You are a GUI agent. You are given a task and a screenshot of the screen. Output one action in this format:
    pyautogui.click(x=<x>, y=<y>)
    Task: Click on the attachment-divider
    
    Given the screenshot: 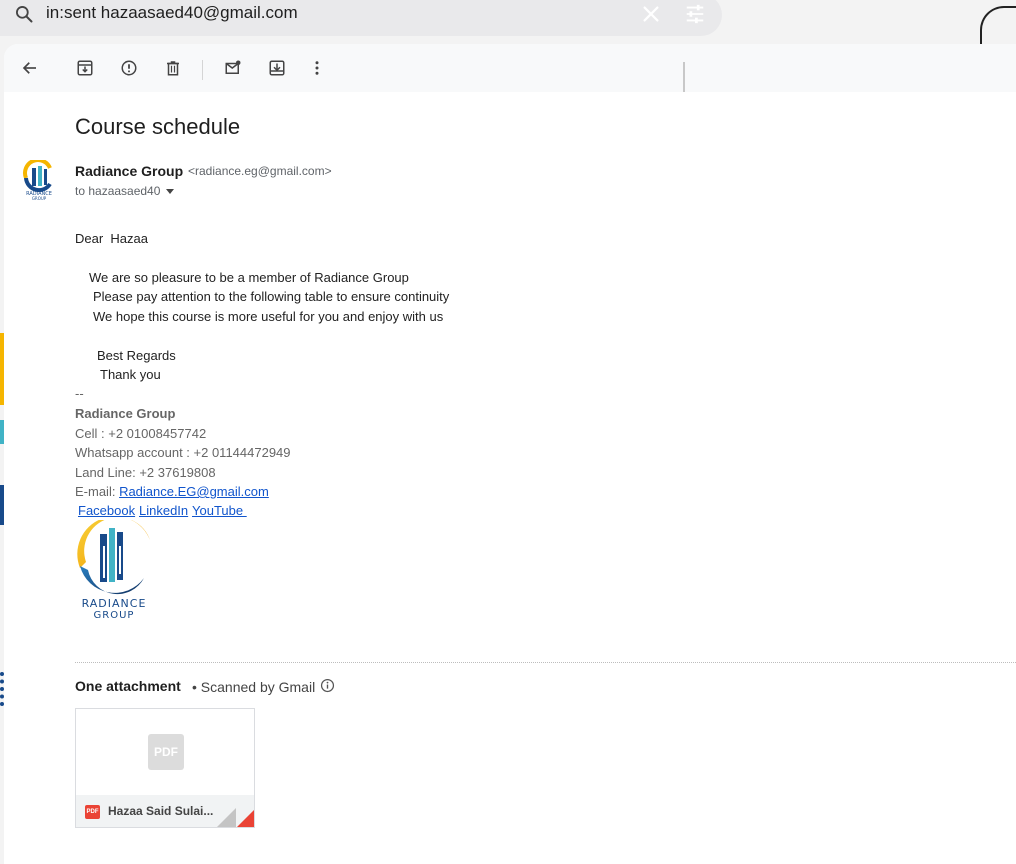 What is the action you would take?
    pyautogui.click(x=545, y=662)
    